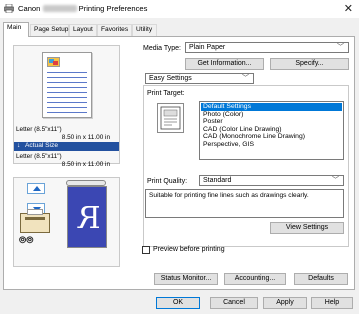  What do you see at coordinates (49, 30) in the screenshot?
I see `tab-page-setup: Page Setup` at bounding box center [49, 30].